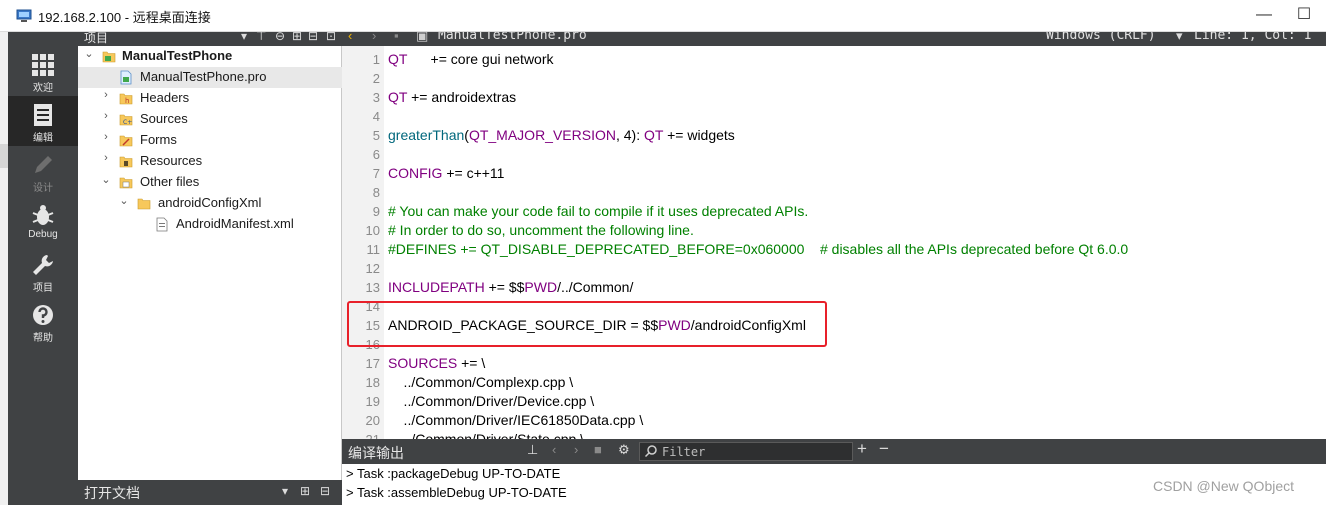 Image resolution: width=1326 pixels, height=505 pixels. I want to click on document-icon, so click(43, 115).